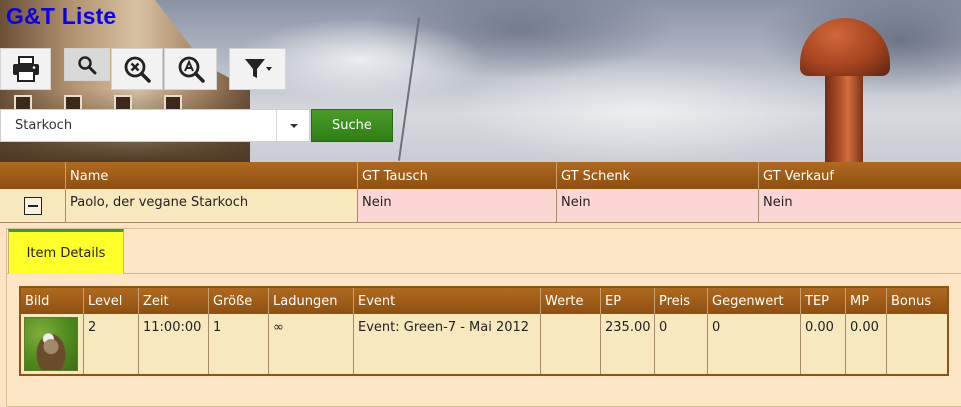 Image resolution: width=961 pixels, height=407 pixels. I want to click on search-dropdown-toggle, so click(293, 125).